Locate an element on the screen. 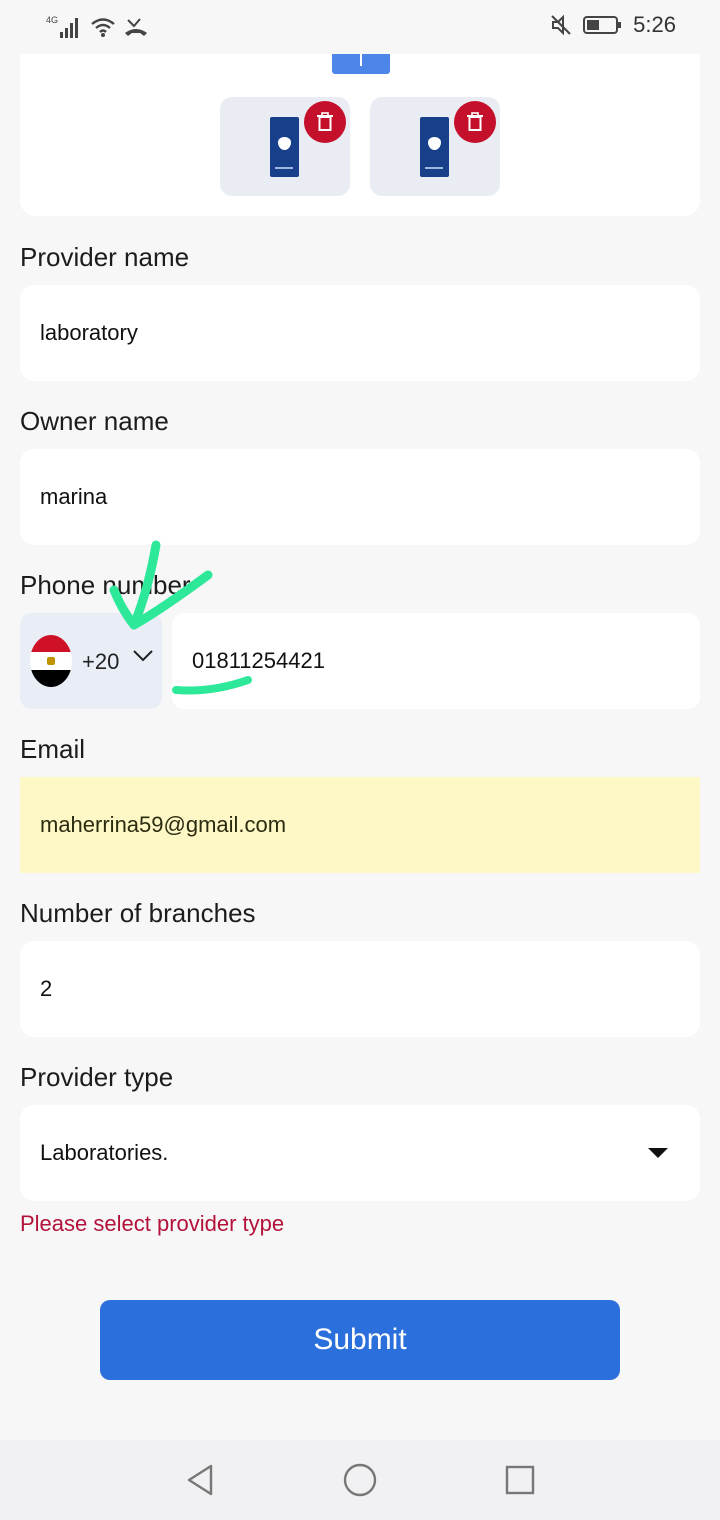 Image resolution: width=720 pixels, height=1520 pixels. owner-name-field: marina is located at coordinates (360, 497).